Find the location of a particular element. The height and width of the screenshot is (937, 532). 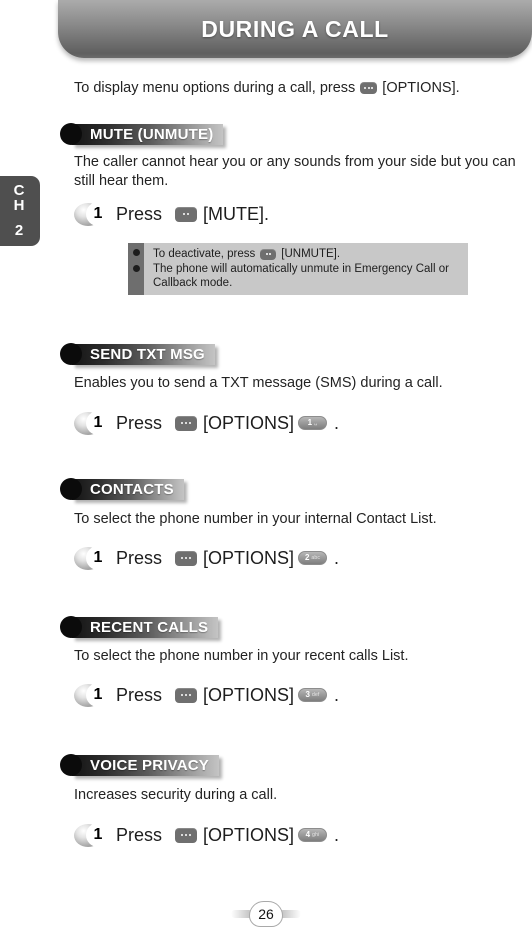

section-header-bar: MUTE (UNMUTE) is located at coordinates (148, 134).